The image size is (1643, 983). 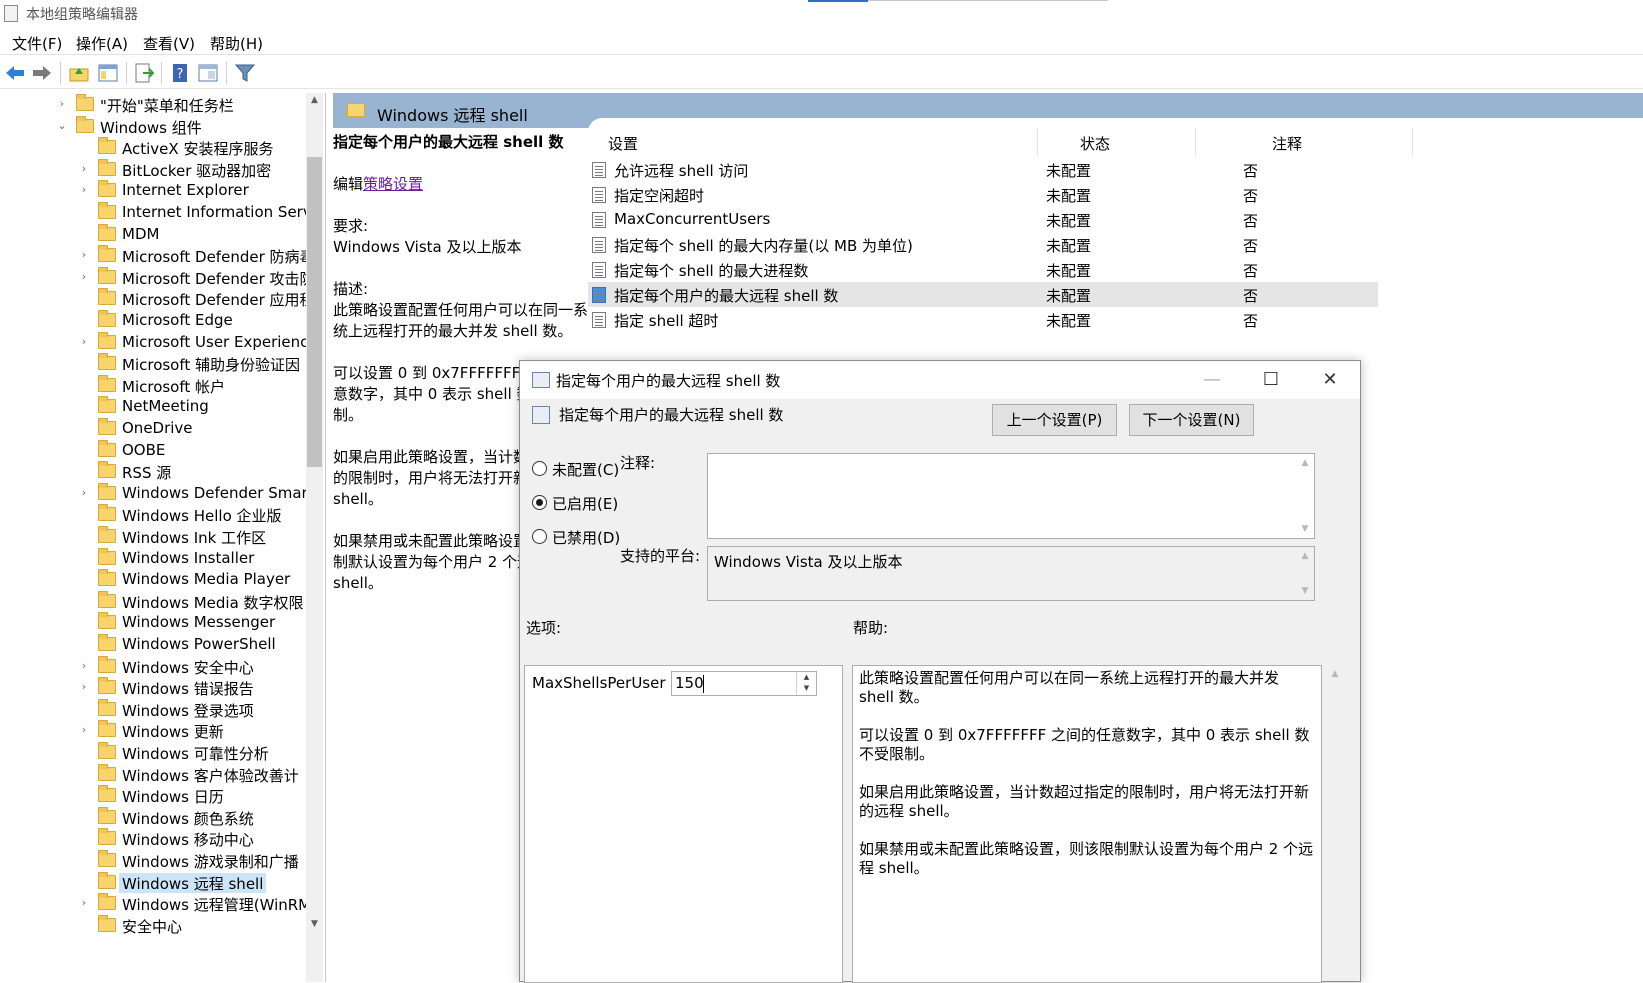 What do you see at coordinates (107, 923) in the screenshot?
I see `folder-icon` at bounding box center [107, 923].